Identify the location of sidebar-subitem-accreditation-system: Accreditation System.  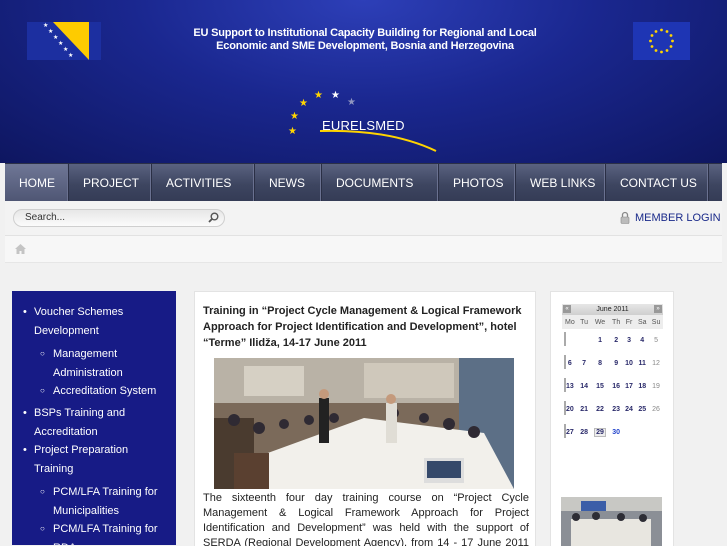
(106, 391).